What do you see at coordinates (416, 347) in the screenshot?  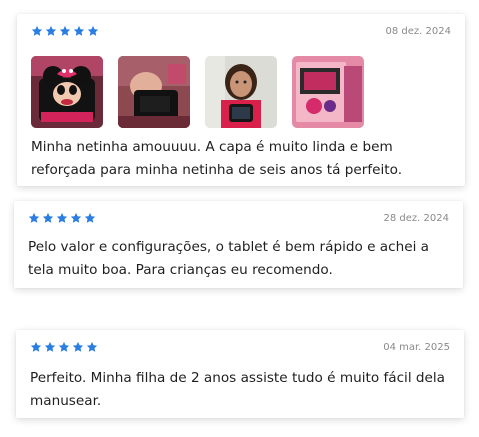 I see `review-date: 04 mar. 2025` at bounding box center [416, 347].